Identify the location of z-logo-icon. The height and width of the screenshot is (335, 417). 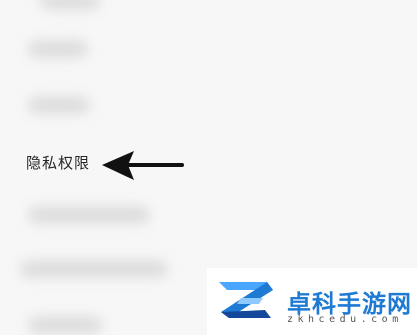
(246, 300).